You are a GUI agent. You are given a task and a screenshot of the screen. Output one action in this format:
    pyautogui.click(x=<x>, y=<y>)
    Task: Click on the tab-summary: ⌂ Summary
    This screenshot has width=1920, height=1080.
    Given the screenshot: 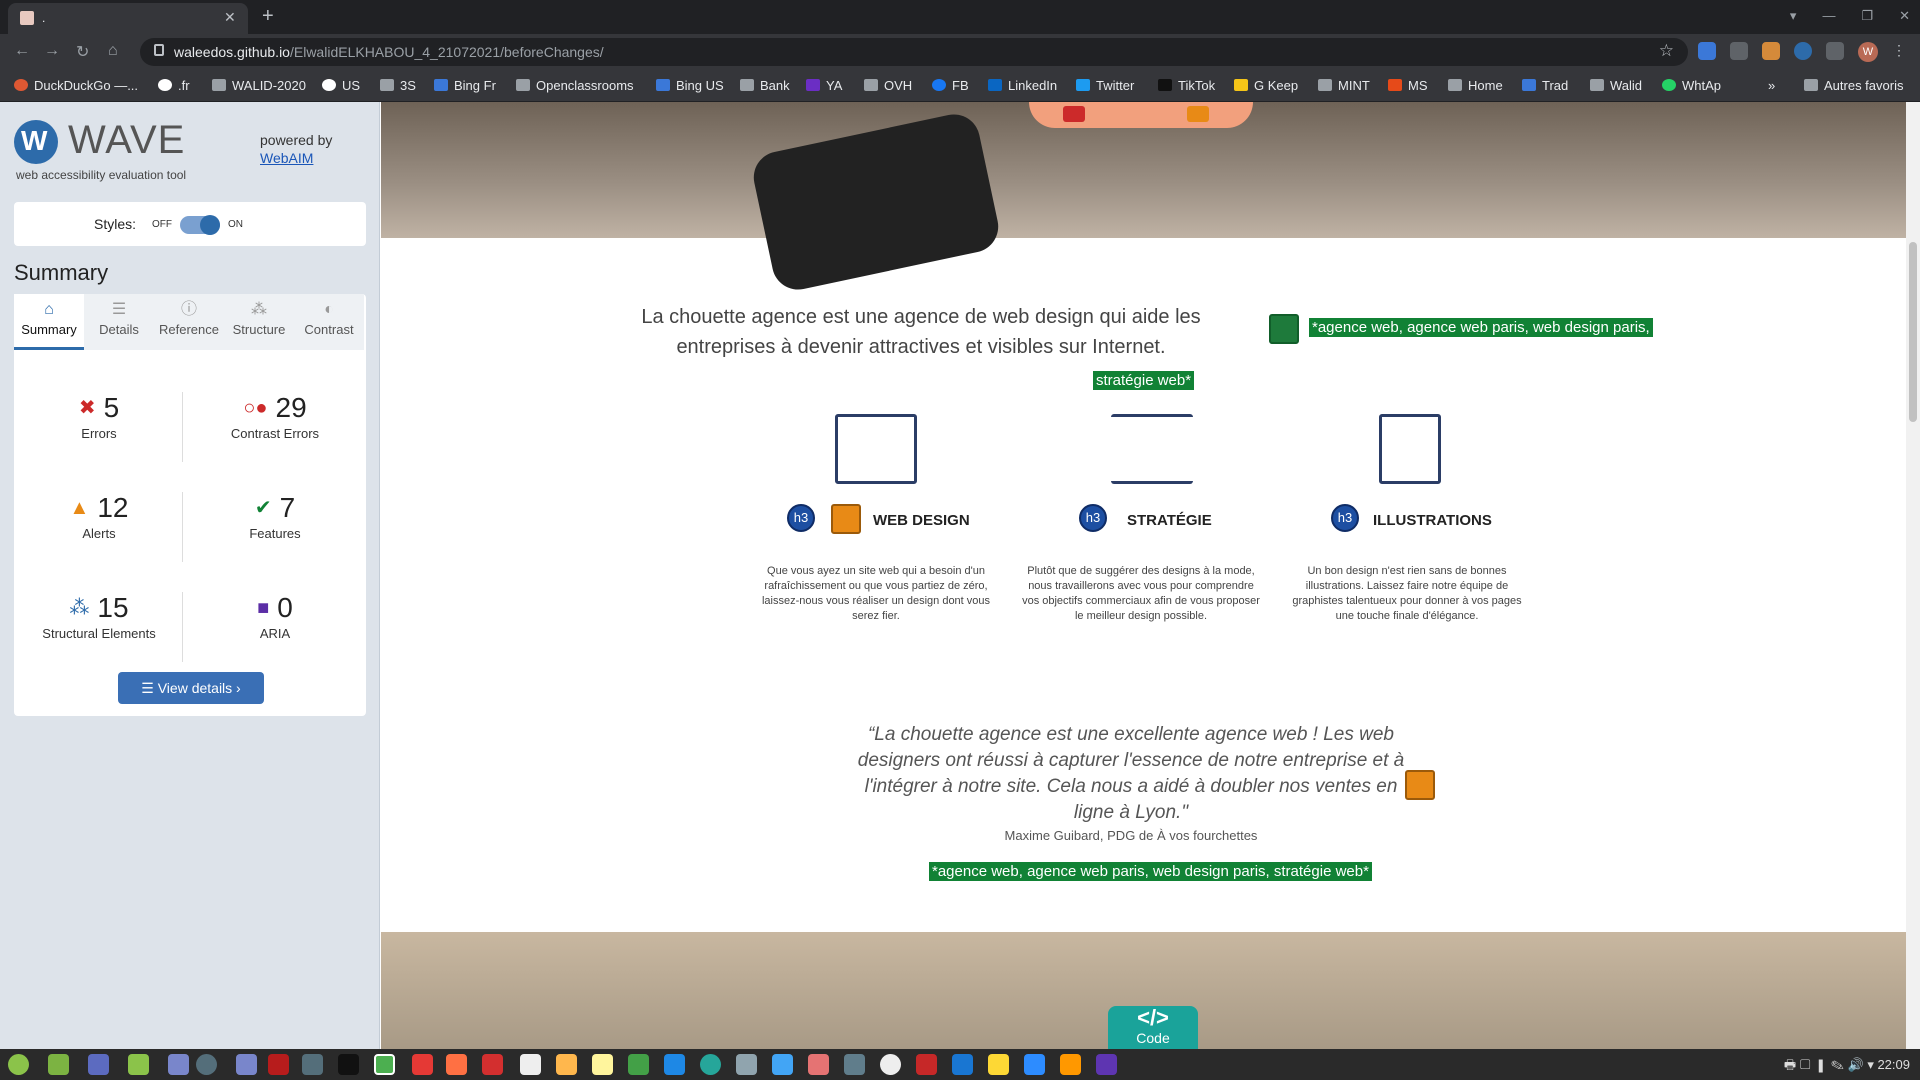 What is the action you would take?
    pyautogui.click(x=49, y=322)
    